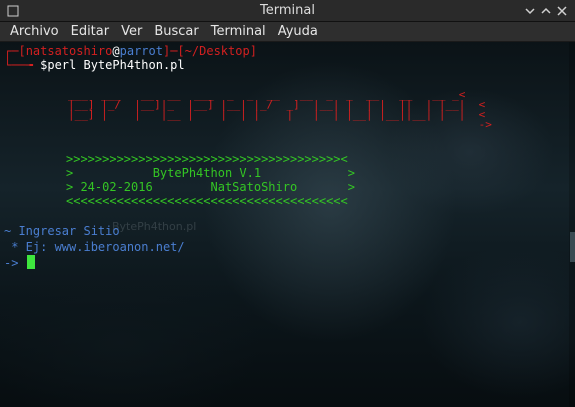  Describe the element at coordinates (217, 51) in the screenshot. I see `prompt-path: ~/Desktop` at that location.